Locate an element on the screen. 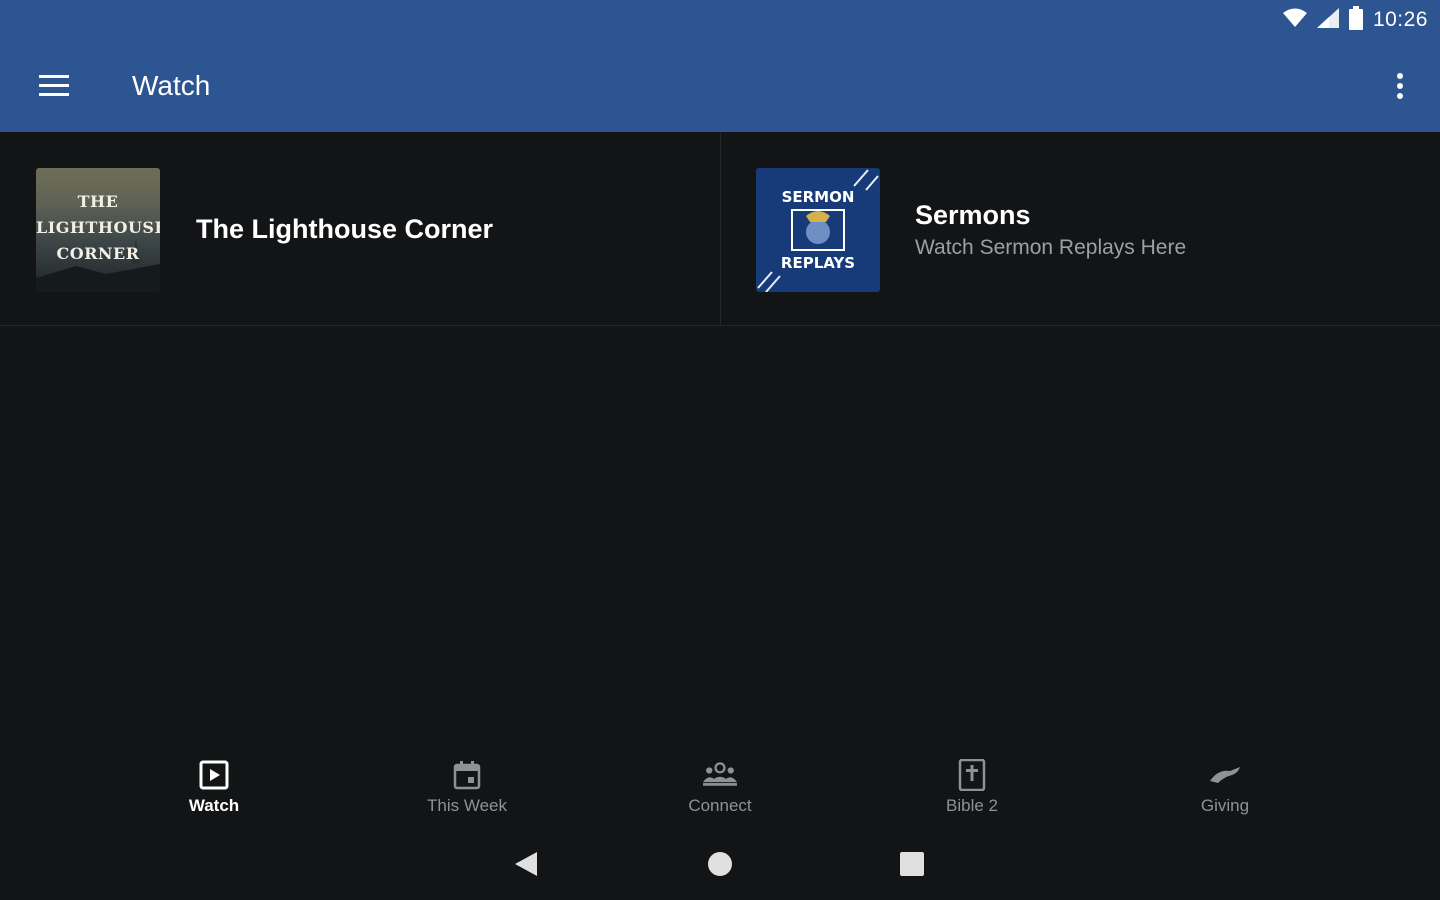 The width and height of the screenshot is (1440, 900). lighthouse-thumbnail: THE LIGHTHOUSE CORNER is located at coordinates (98, 230).